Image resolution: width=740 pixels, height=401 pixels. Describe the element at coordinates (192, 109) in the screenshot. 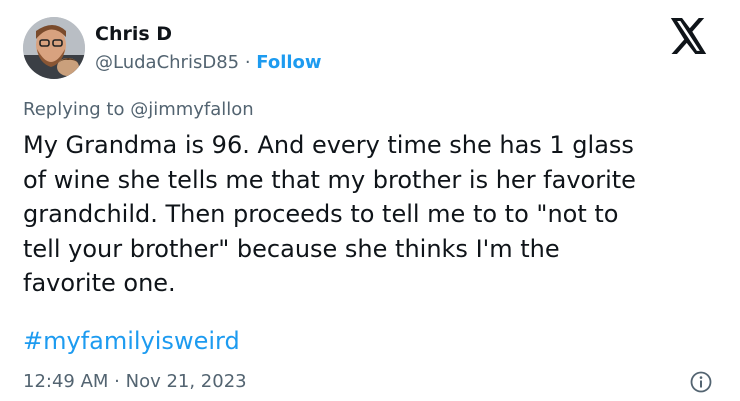

I see `reply-mention-link: @jimmyfallon` at that location.